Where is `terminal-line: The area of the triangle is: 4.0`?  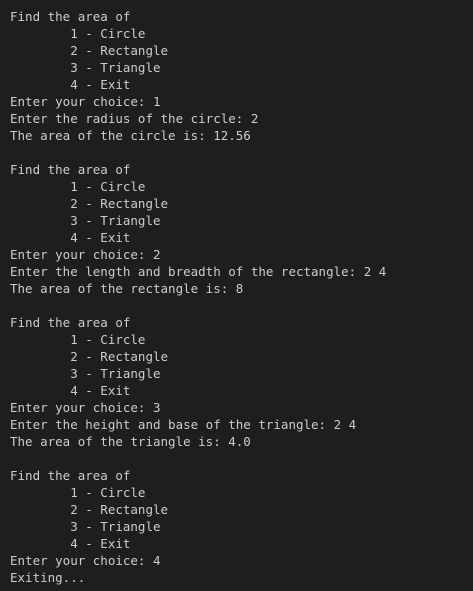 terminal-line: The area of the triangle is: 4.0 is located at coordinates (130, 441).